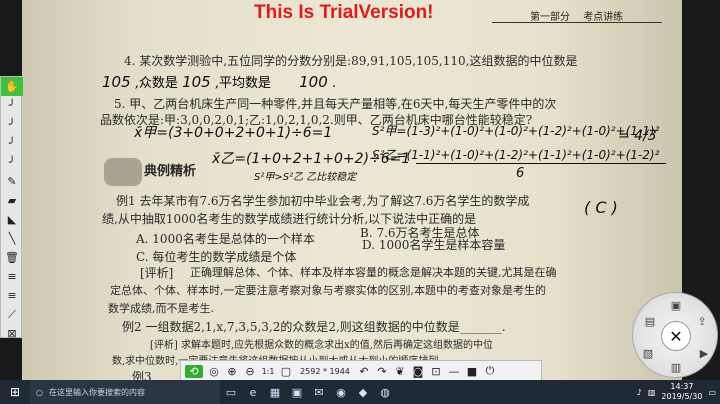 The image size is (720, 404). Describe the element at coordinates (682, 396) in the screenshot. I see `clock-date: 2019/5/30` at that location.